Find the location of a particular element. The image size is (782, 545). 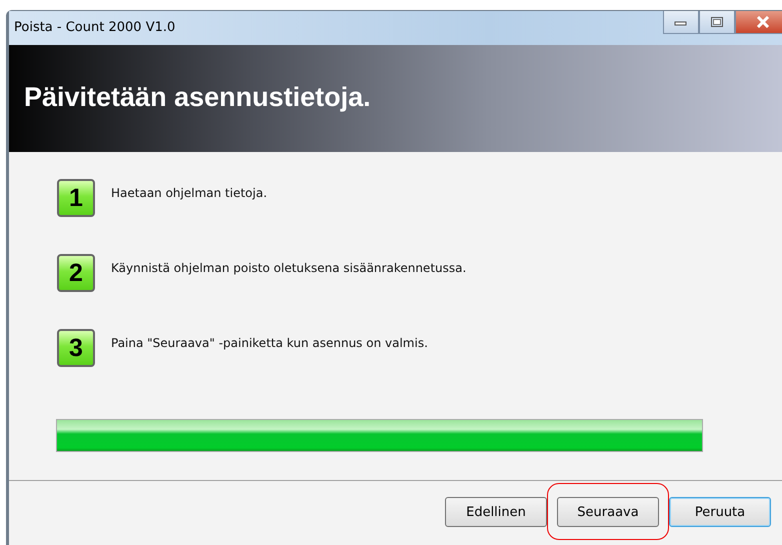

wizard-button: Peruuta is located at coordinates (720, 512).